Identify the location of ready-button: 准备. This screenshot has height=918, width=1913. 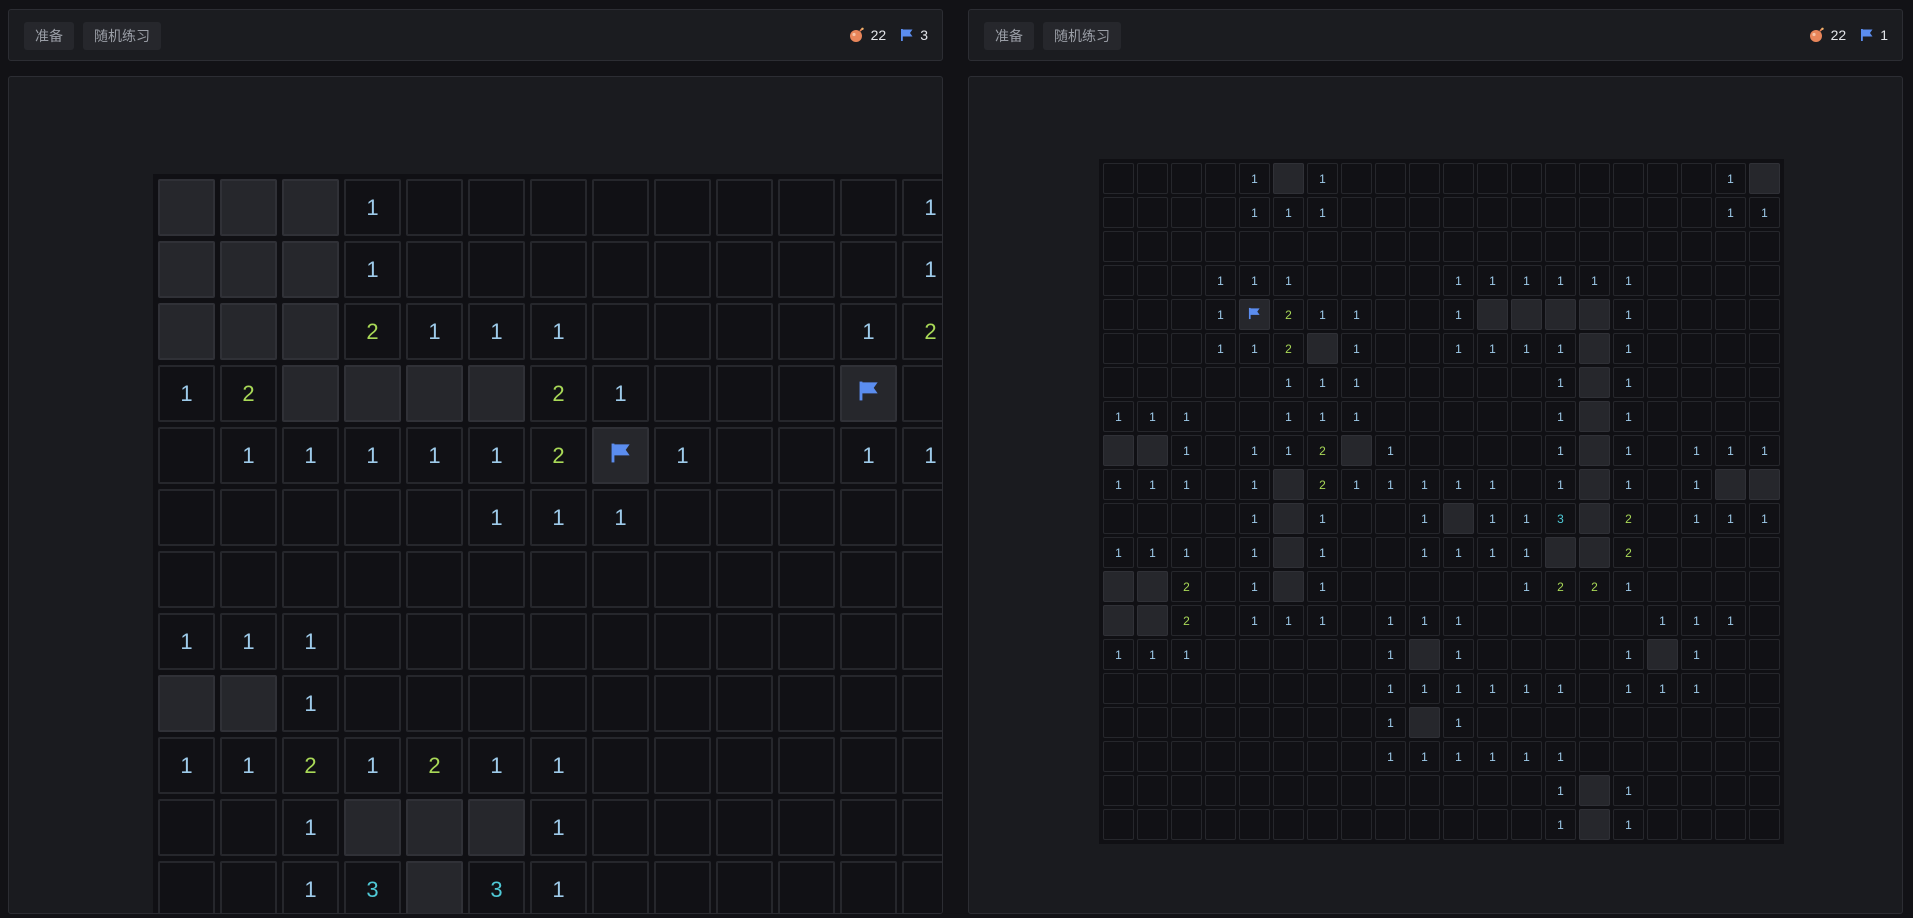
(49, 36).